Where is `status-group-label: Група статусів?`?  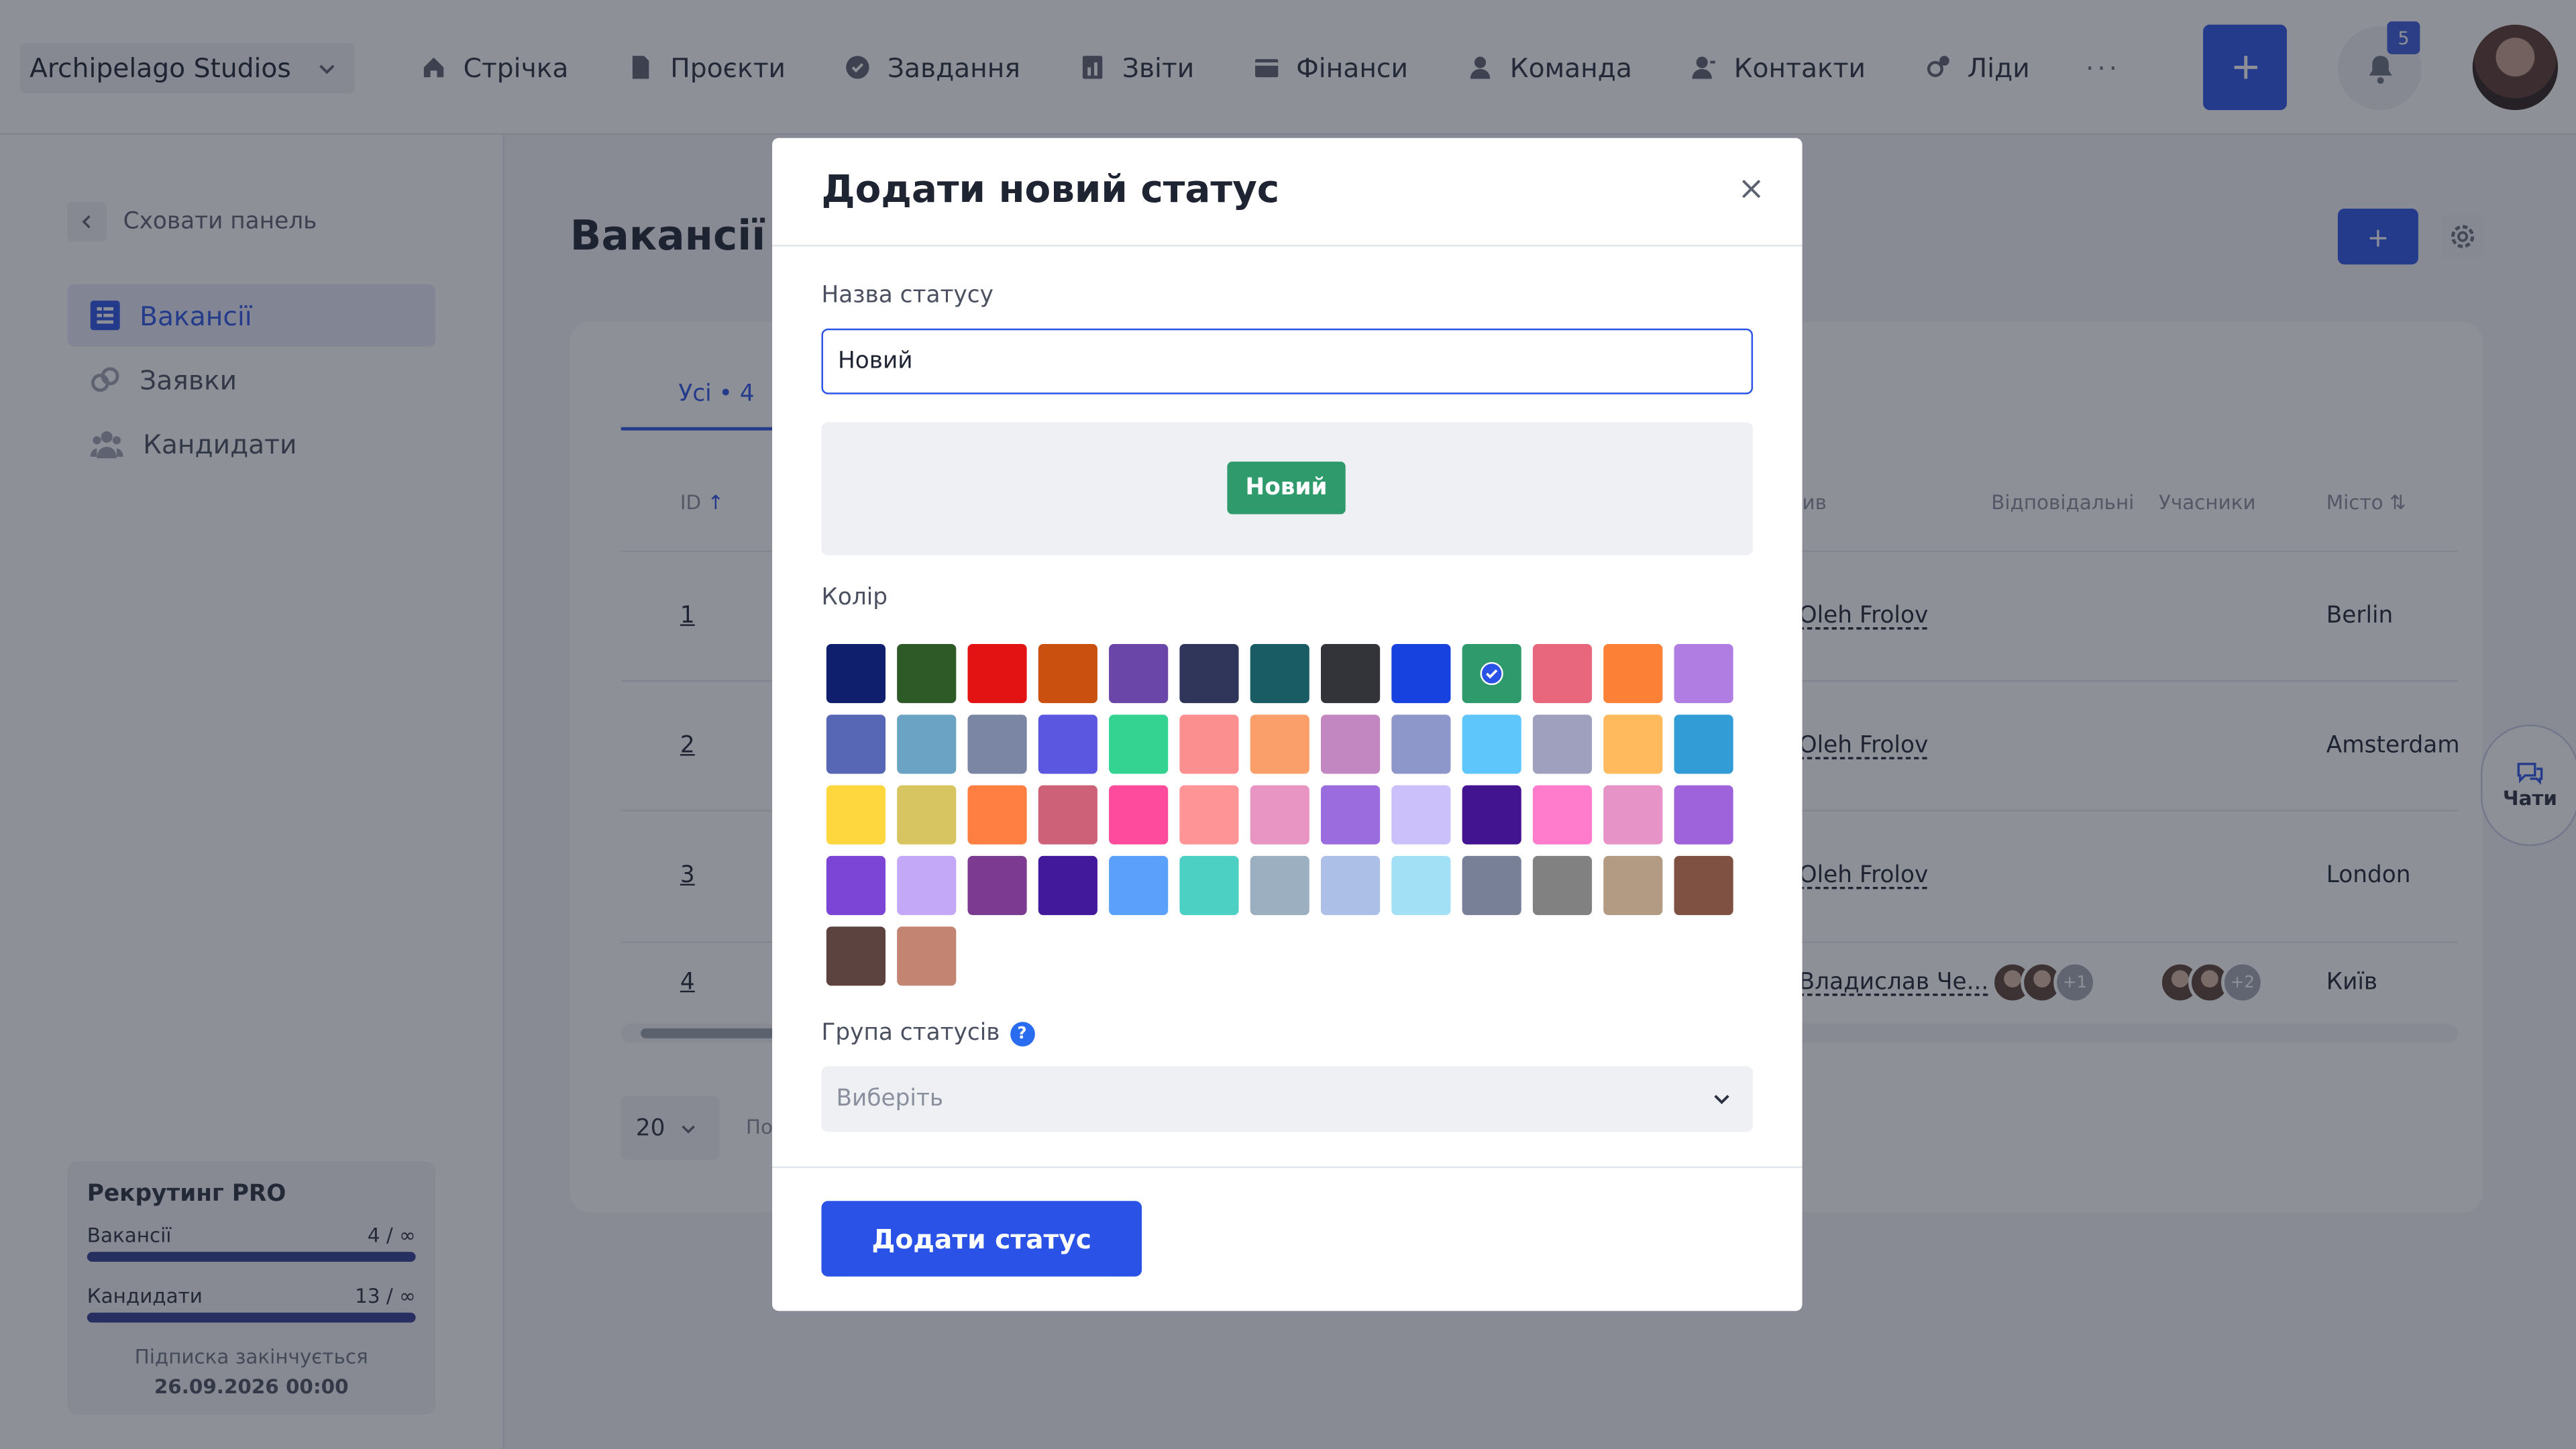 status-group-label: Група статусів? is located at coordinates (927, 1033).